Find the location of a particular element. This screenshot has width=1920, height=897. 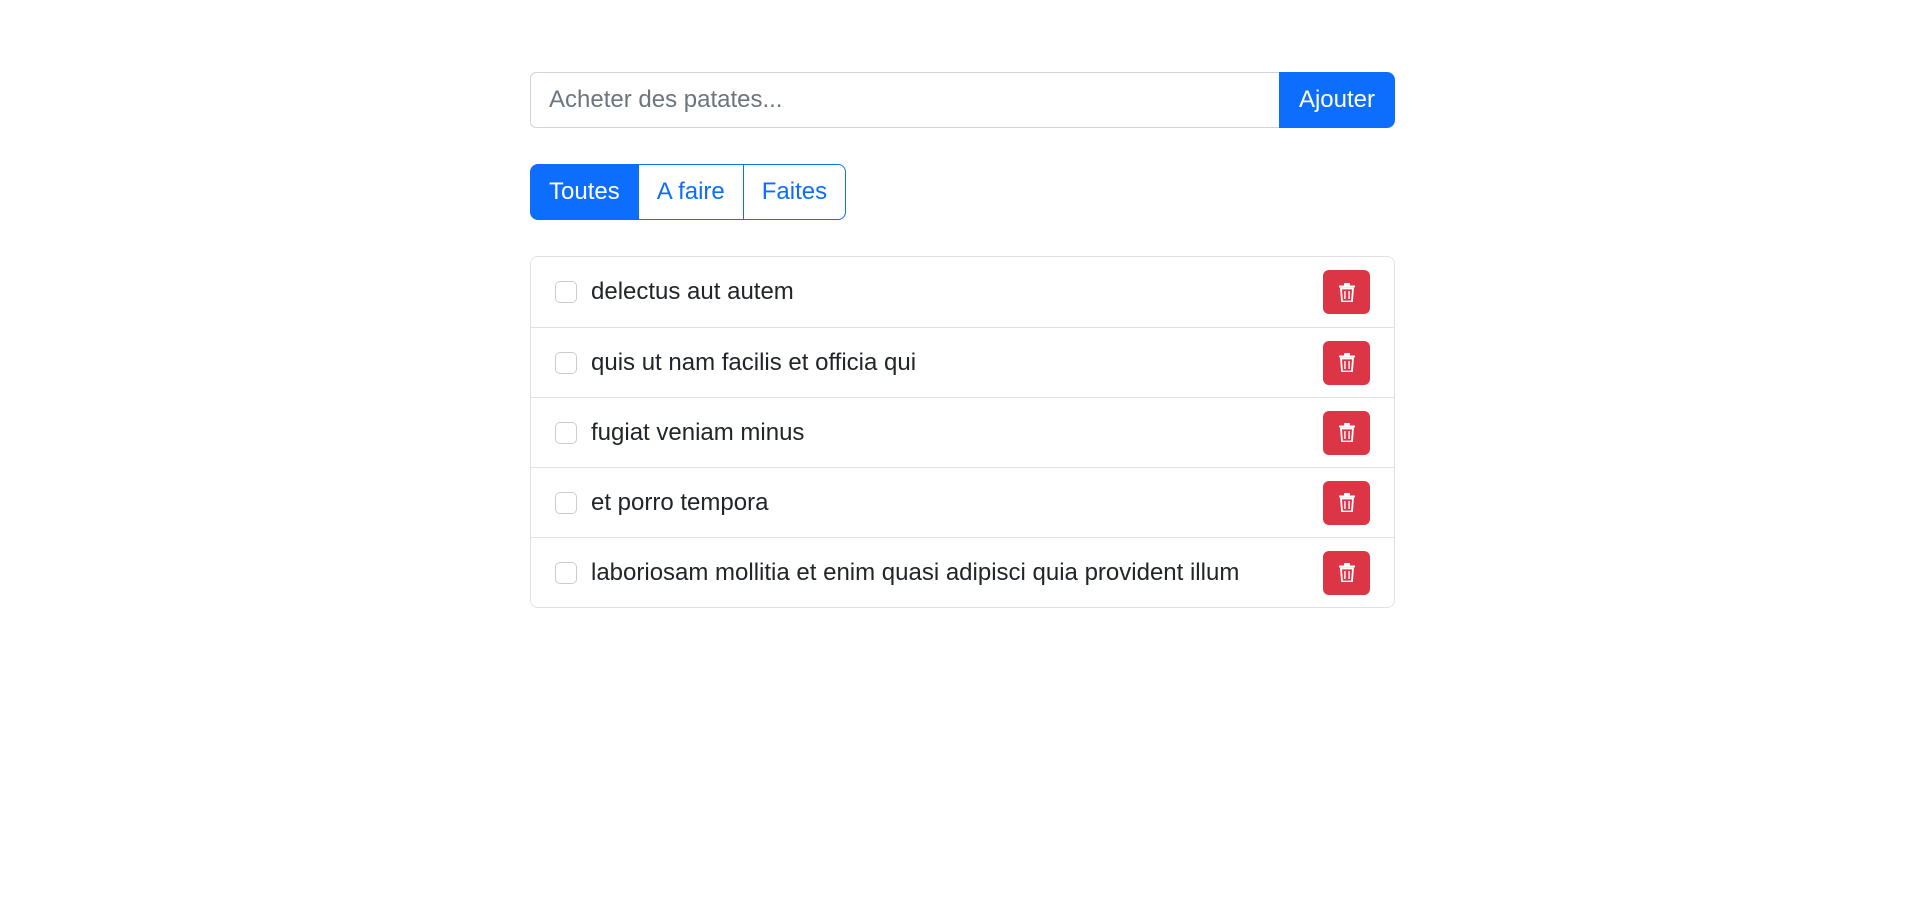

todo-item: quis ut nam facilis et officia qui is located at coordinates (962, 362).